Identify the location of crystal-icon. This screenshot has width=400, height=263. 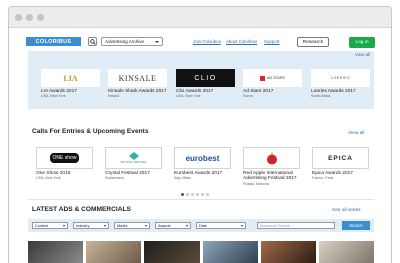
(133, 156).